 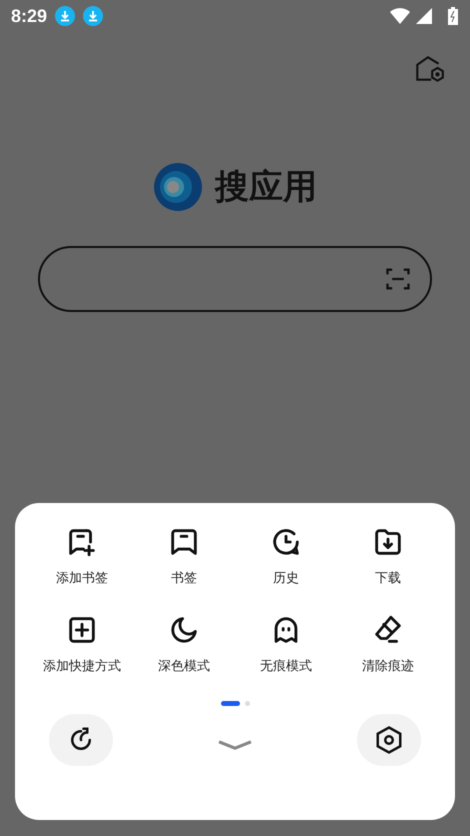 What do you see at coordinates (184, 556) in the screenshot?
I see `menu-item: 书签` at bounding box center [184, 556].